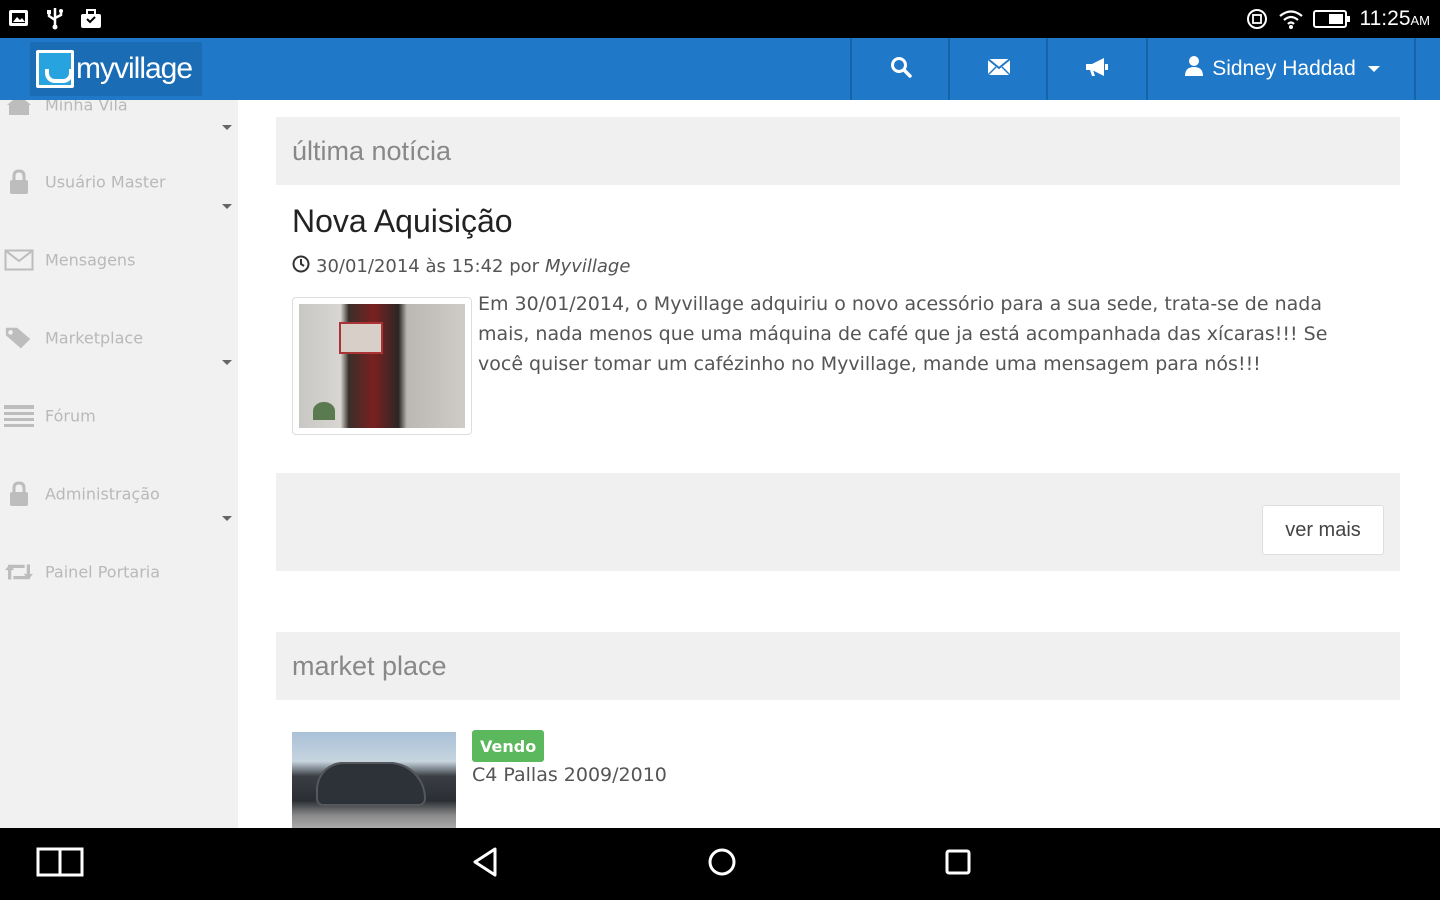 This screenshot has width=1440, height=900. I want to click on sidebar-item-marketplace: Marketplace, so click(119, 338).